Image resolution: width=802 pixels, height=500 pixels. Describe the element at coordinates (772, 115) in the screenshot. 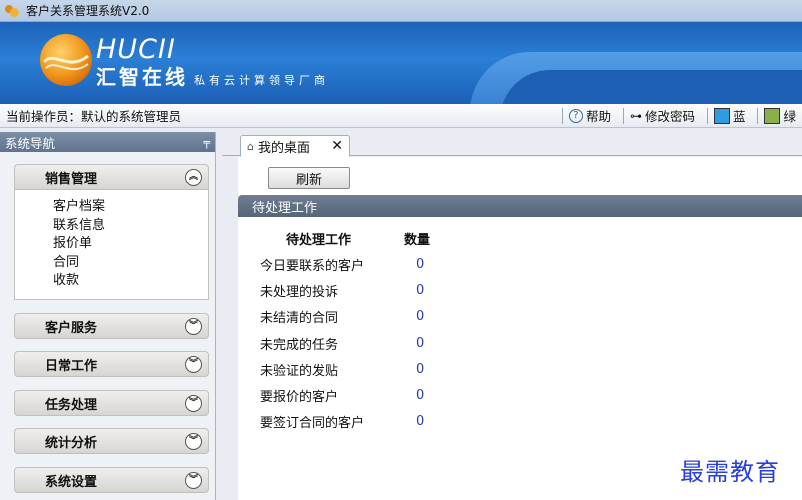

I see `green-swatch-icon` at that location.